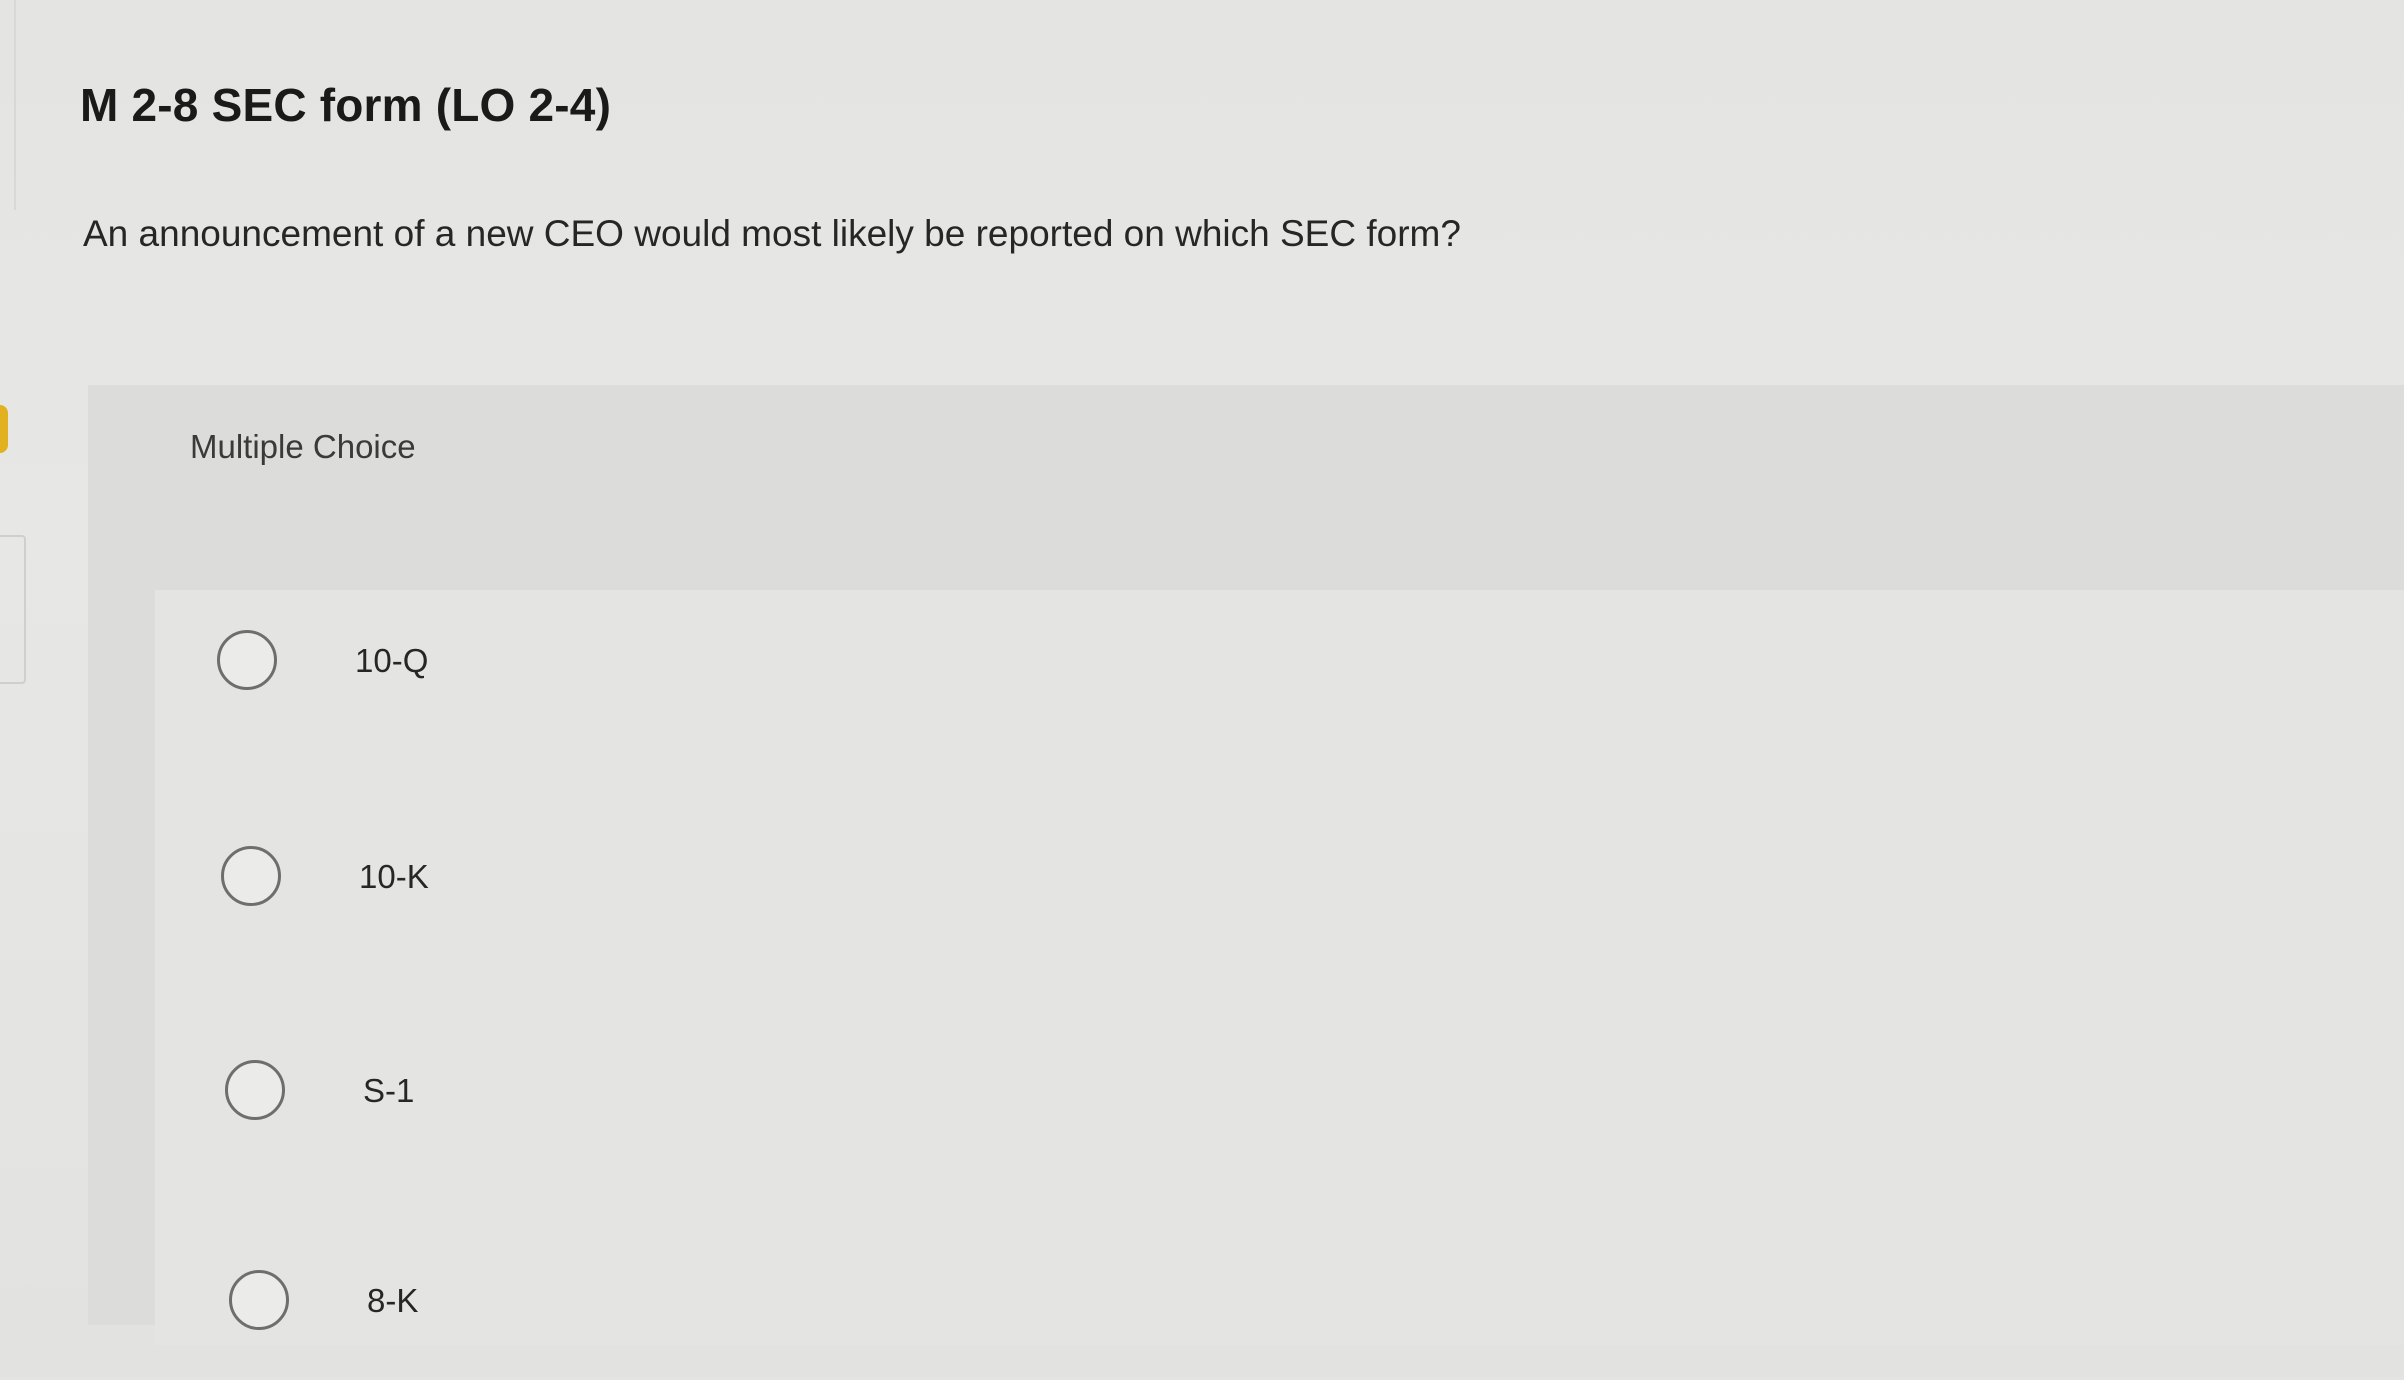  What do you see at coordinates (392, 1301) in the screenshot?
I see `option-label: 8-K` at bounding box center [392, 1301].